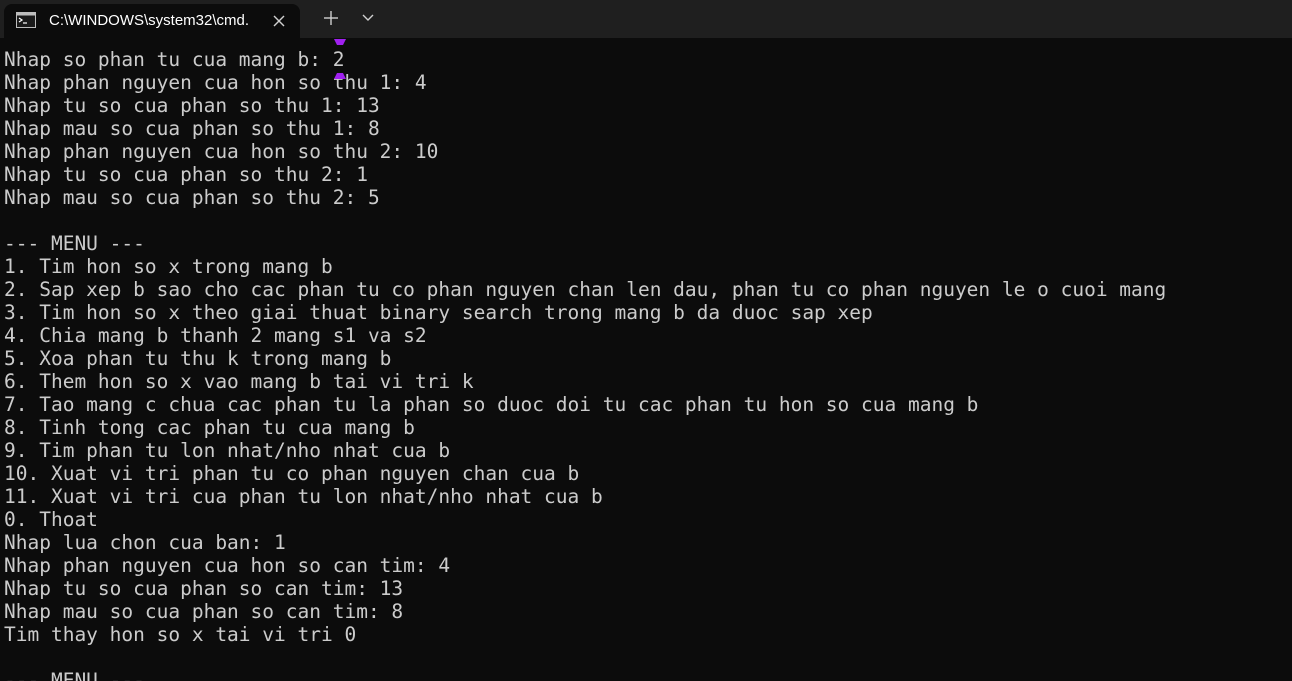 The width and height of the screenshot is (1292, 681). I want to click on console-line: 1. Tim hon so x trong mang b, so click(168, 266).